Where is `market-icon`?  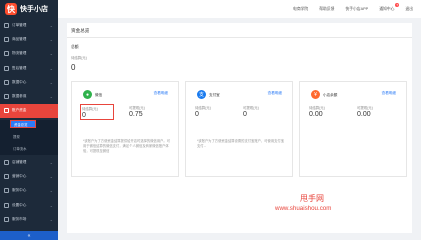 market-icon is located at coordinates (6, 219).